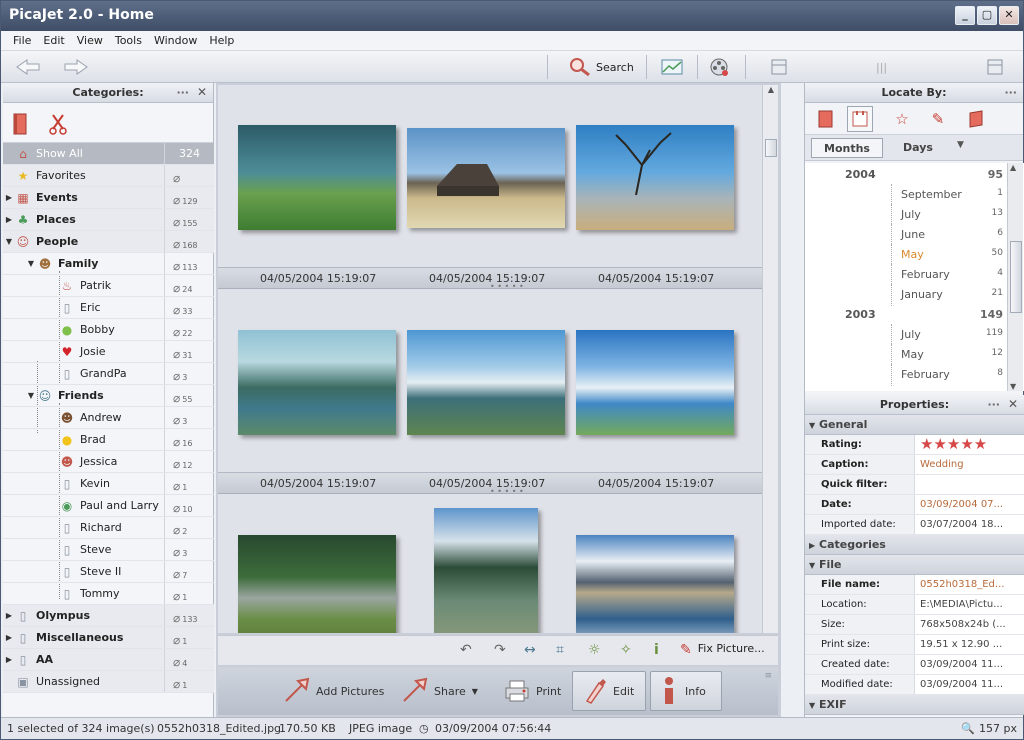 The image size is (1024, 740). What do you see at coordinates (108, 264) in the screenshot?
I see `category-item-family: ▼ ☻ Family ⌀ 113` at bounding box center [108, 264].